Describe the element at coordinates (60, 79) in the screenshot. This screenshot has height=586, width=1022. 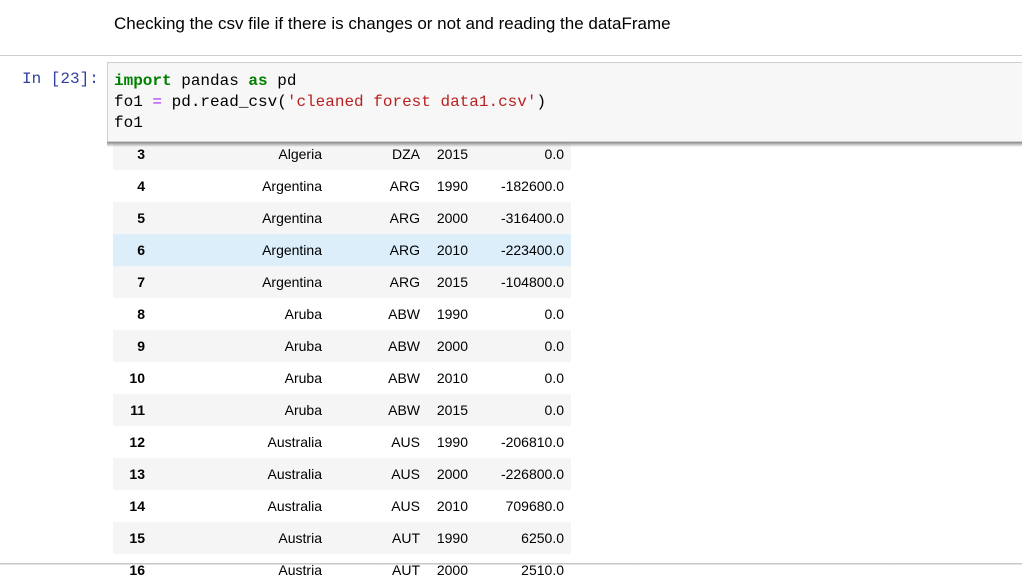
I see `input-prompt: In [23]:` at that location.